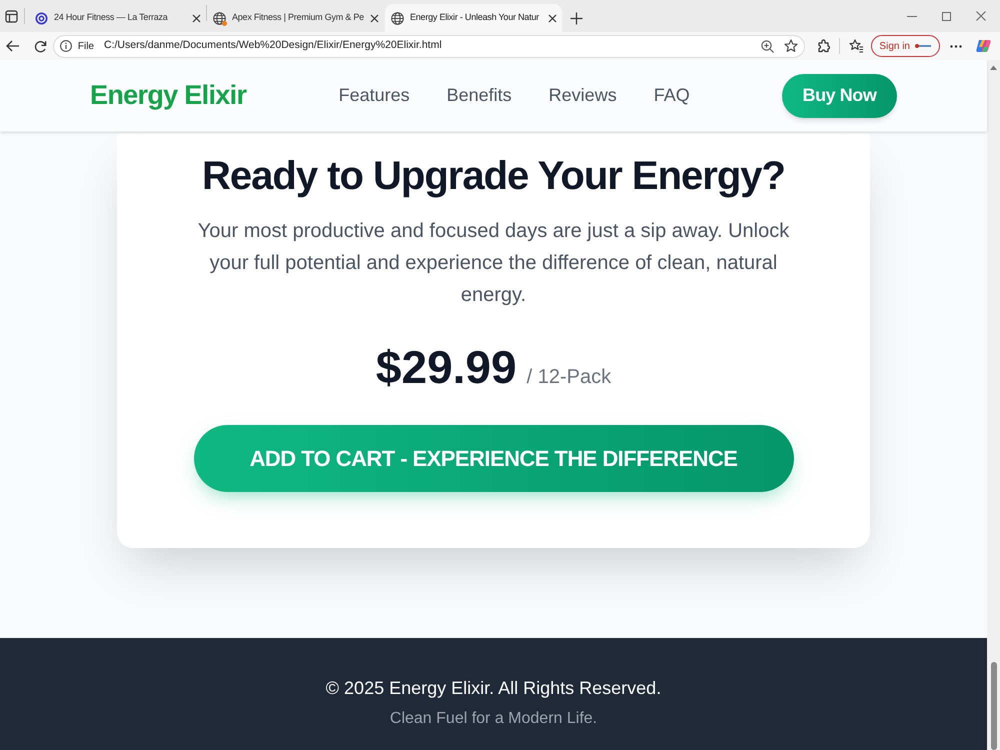  I want to click on browser-tab: Energy Elixir - Unleash Your Natur, so click(473, 18).